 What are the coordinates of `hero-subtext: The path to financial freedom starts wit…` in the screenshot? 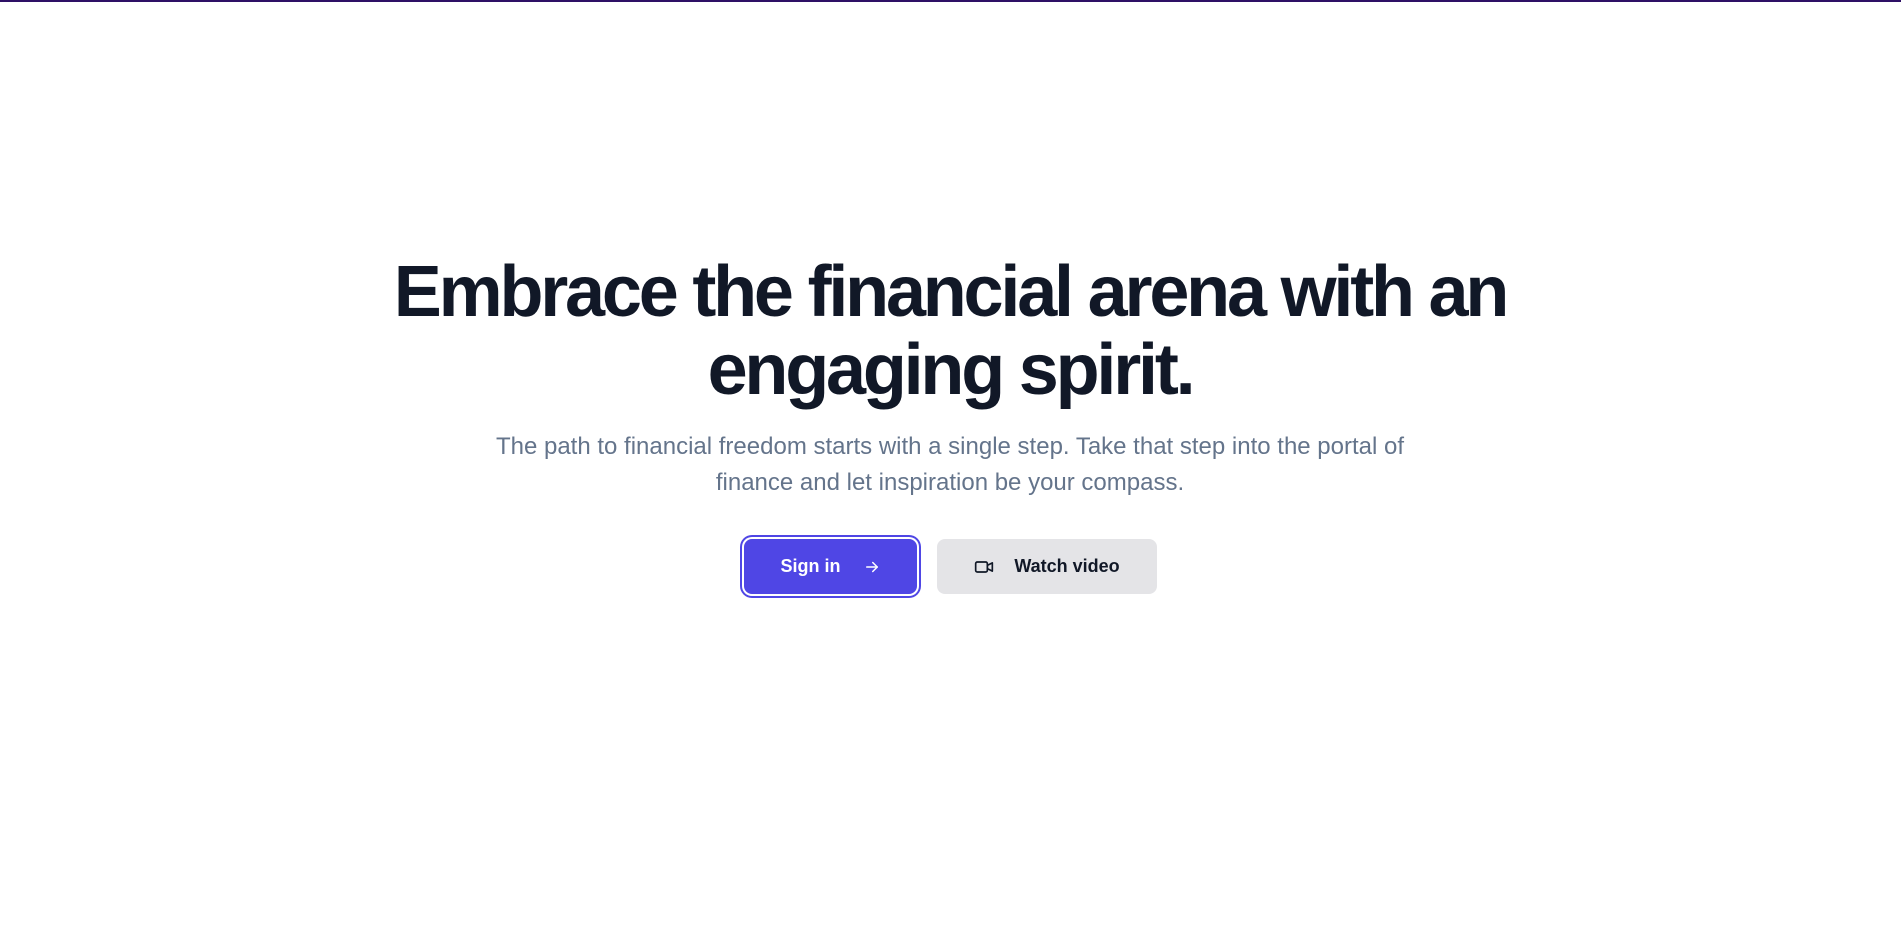 It's located at (950, 465).